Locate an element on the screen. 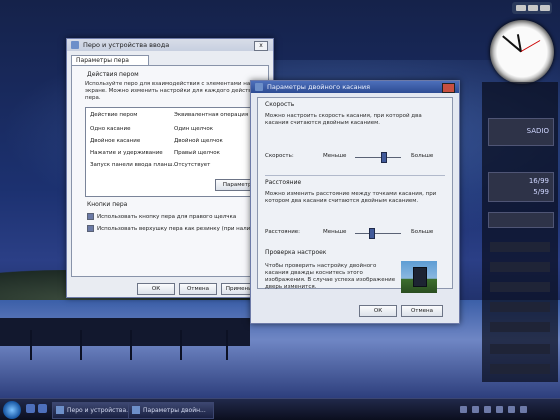 This screenshot has width=560, height=420. distance-max-label: Больше is located at coordinates (422, 232).